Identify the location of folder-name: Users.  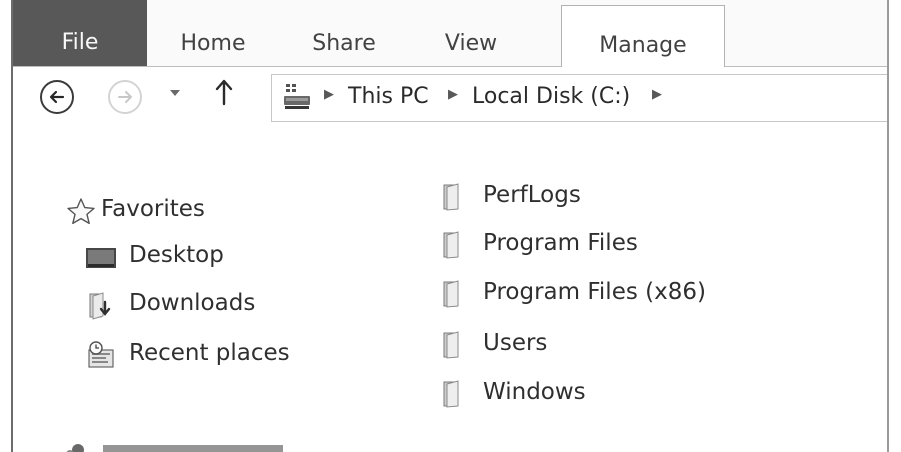
(515, 343).